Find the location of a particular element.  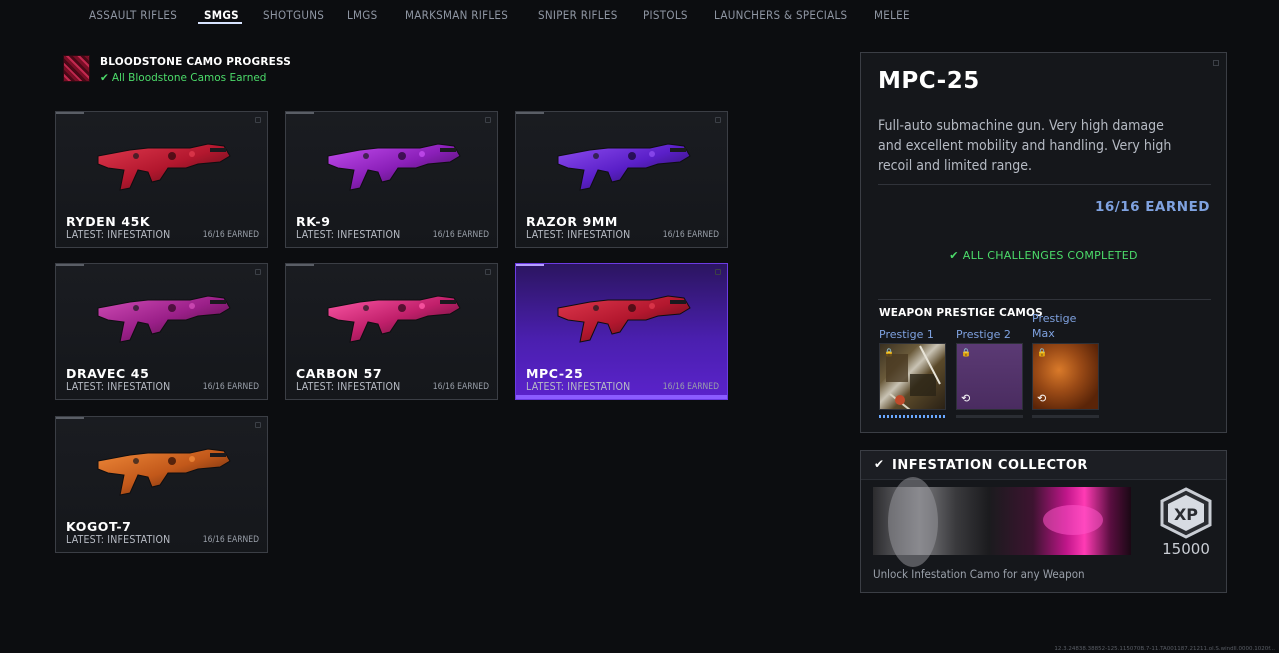

active-tab-indicator is located at coordinates (220, 23).